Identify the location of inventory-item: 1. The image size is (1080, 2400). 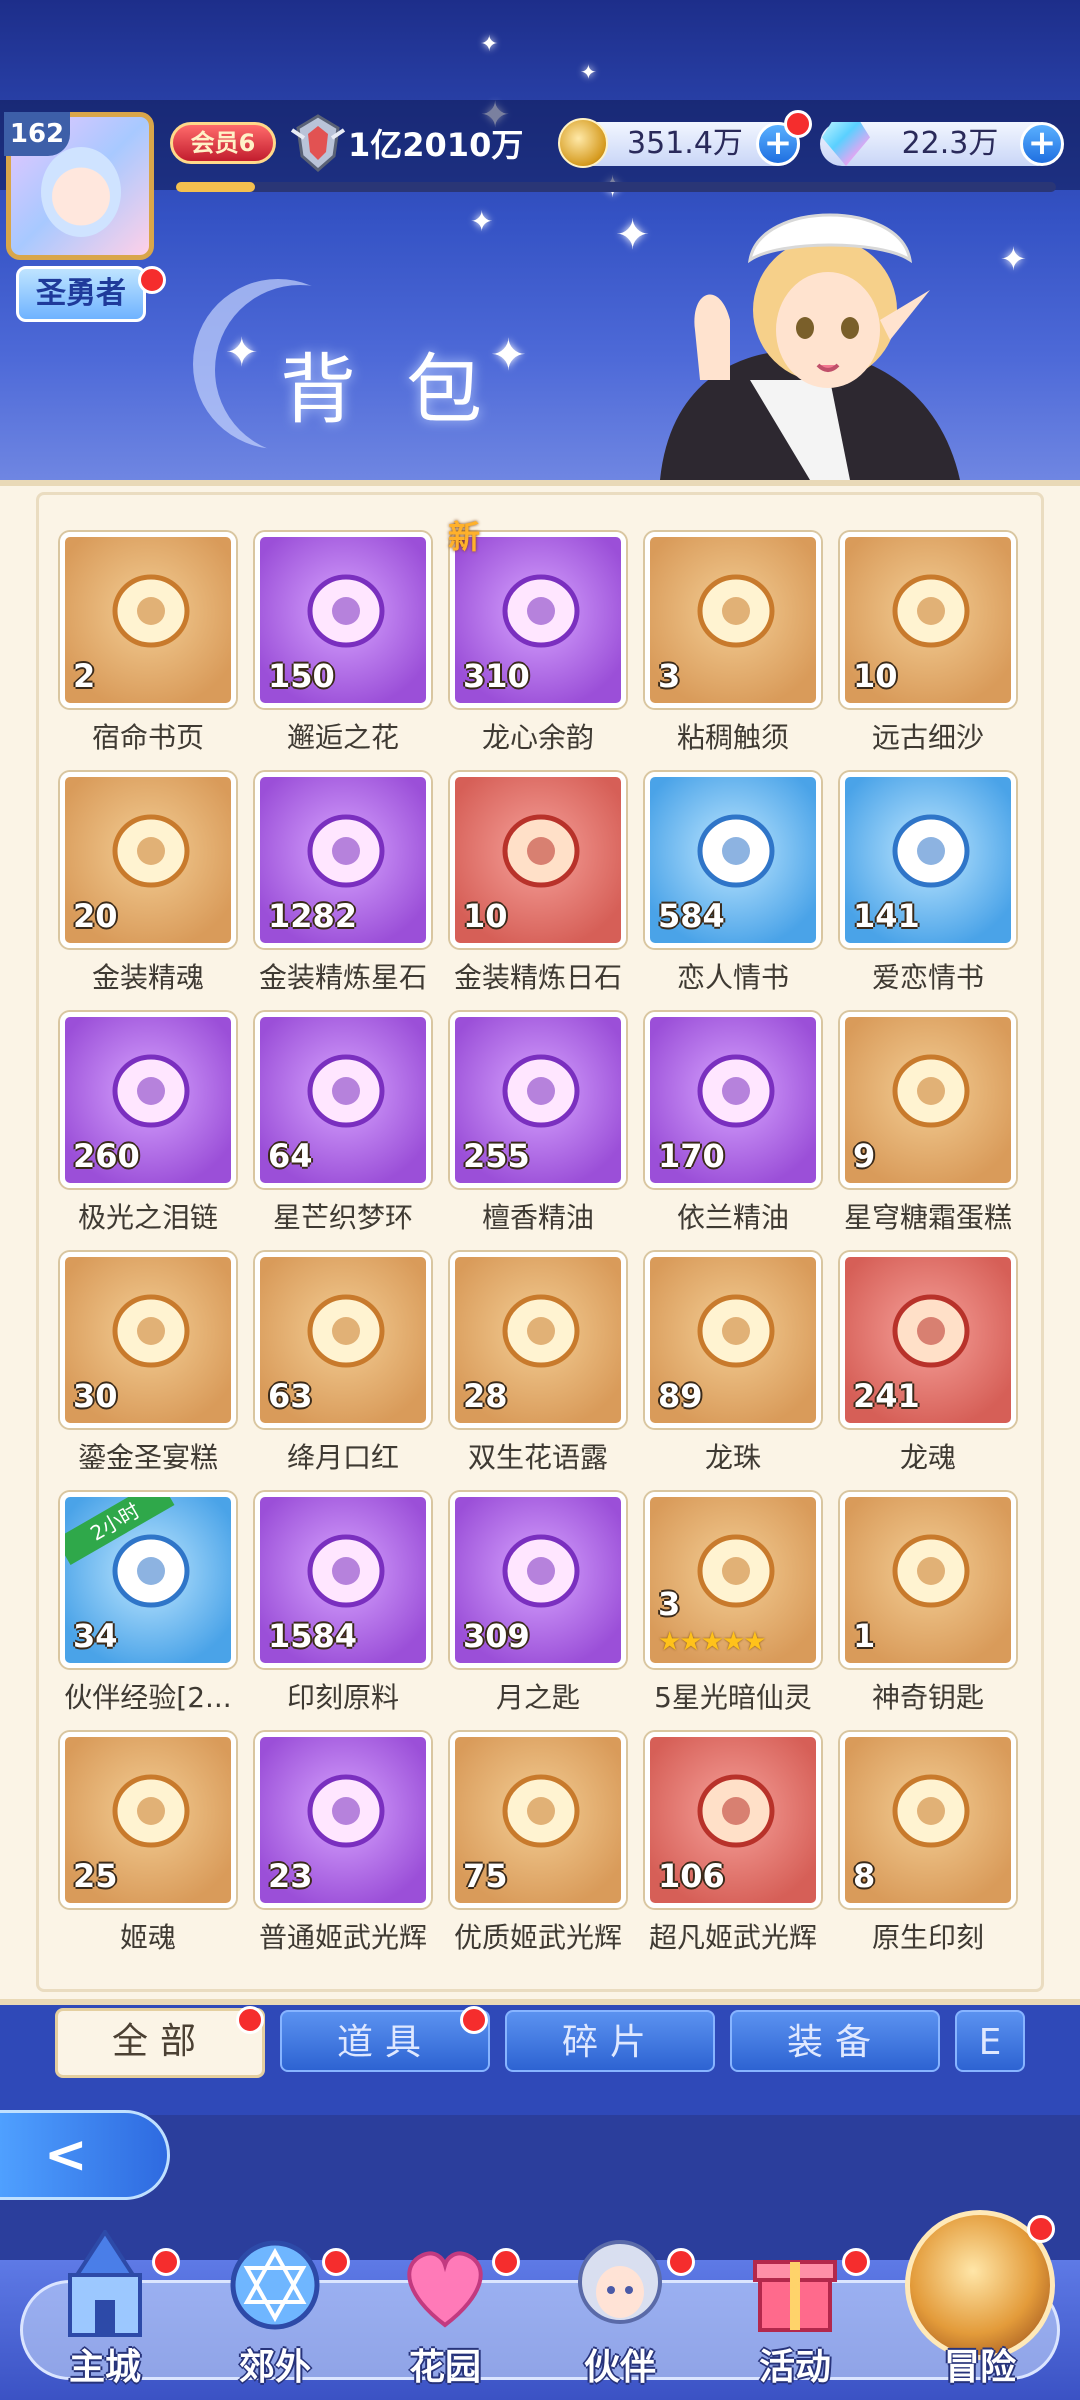
(928, 1580).